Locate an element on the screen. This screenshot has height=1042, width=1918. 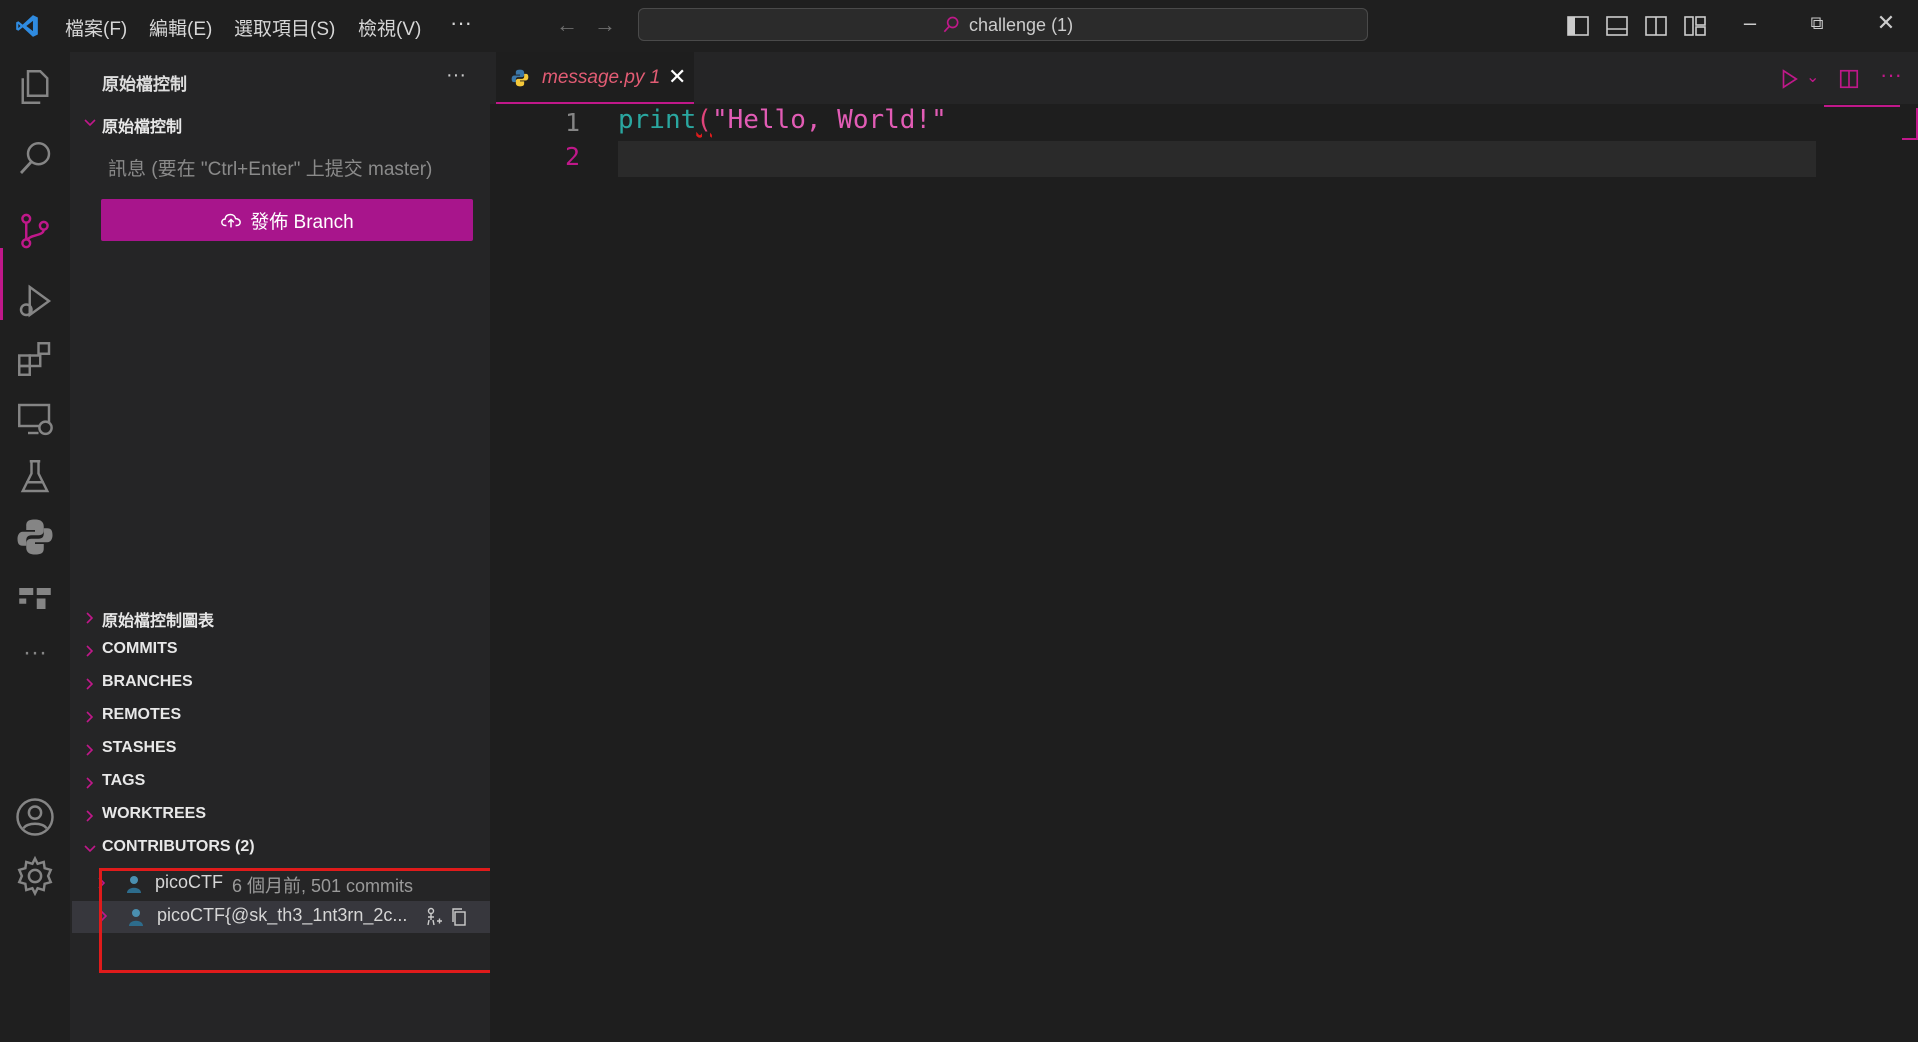
editor-more-icon: ··· is located at coordinates (1891, 75).